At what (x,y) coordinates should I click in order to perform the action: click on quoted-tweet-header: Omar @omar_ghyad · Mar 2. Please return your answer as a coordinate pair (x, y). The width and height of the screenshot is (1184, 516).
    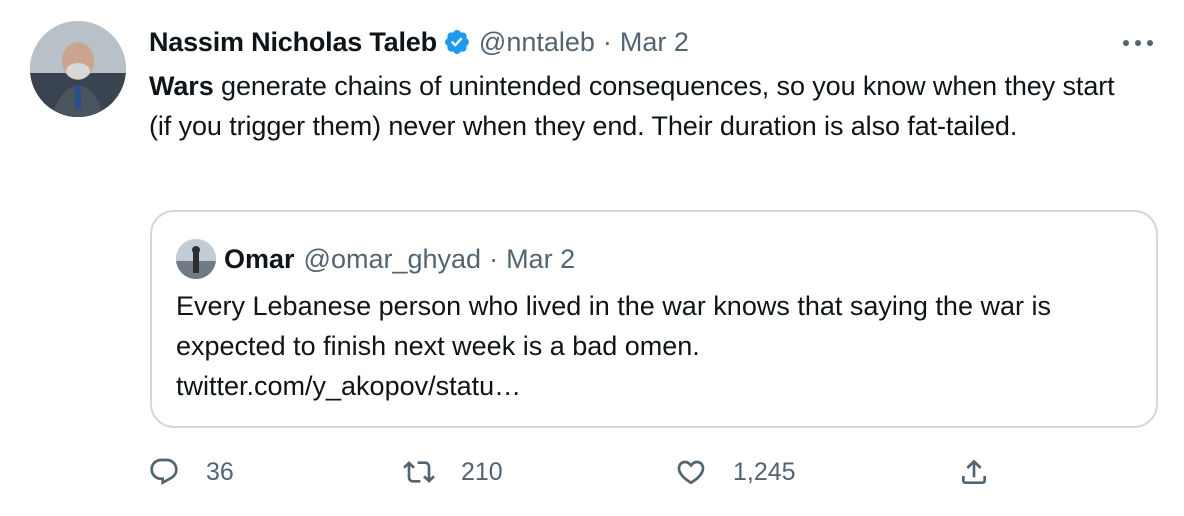
    Looking at the image, I should click on (376, 259).